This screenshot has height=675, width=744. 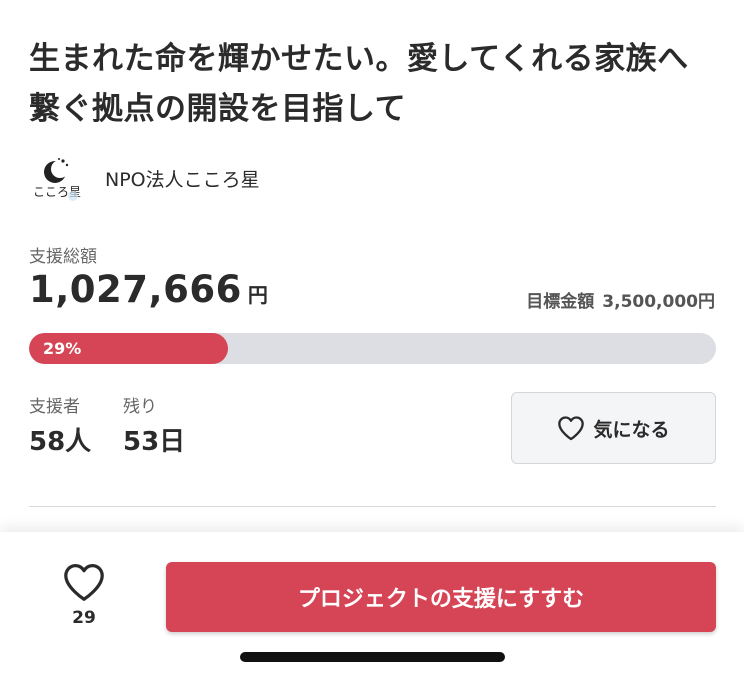 What do you see at coordinates (631, 429) in the screenshot?
I see `favorite-button-label: 気になる` at bounding box center [631, 429].